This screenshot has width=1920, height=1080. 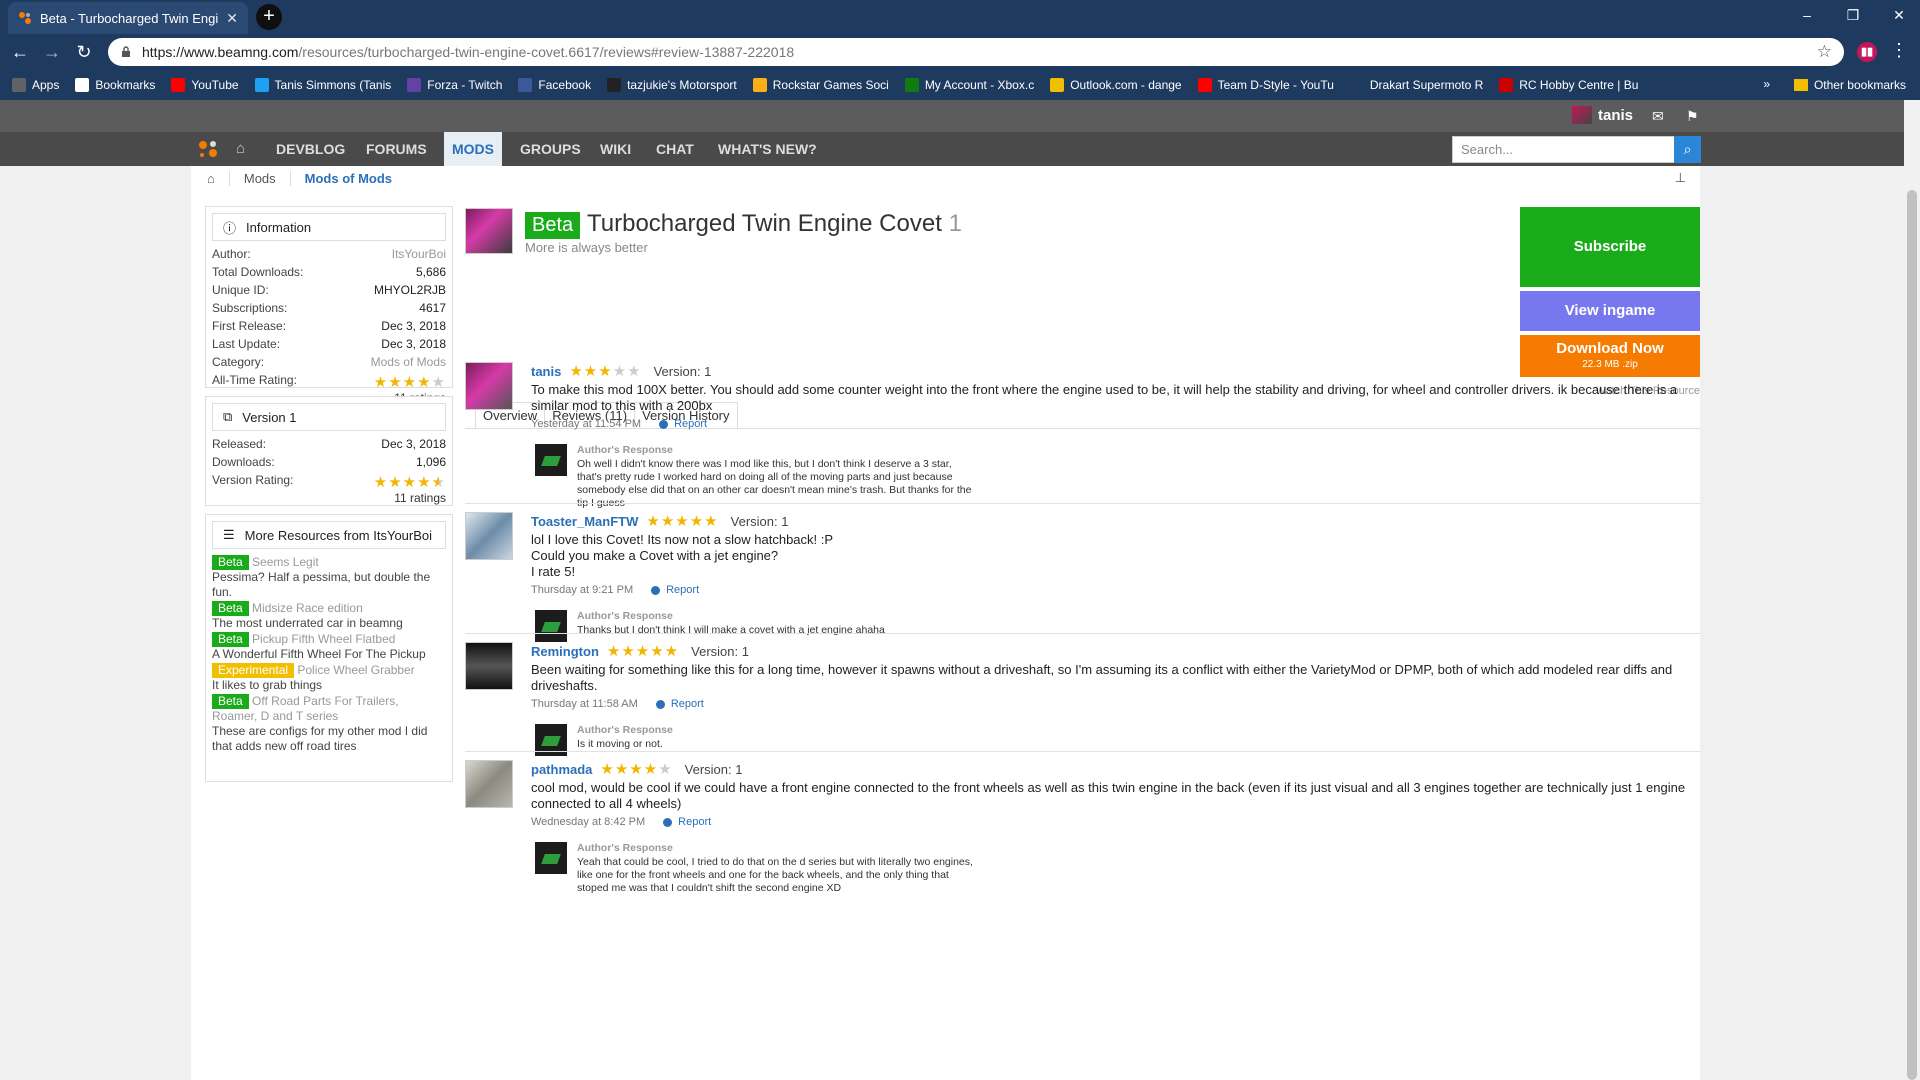 What do you see at coordinates (211, 178) in the screenshot?
I see `breadcrumb-home-icon: ⌂` at bounding box center [211, 178].